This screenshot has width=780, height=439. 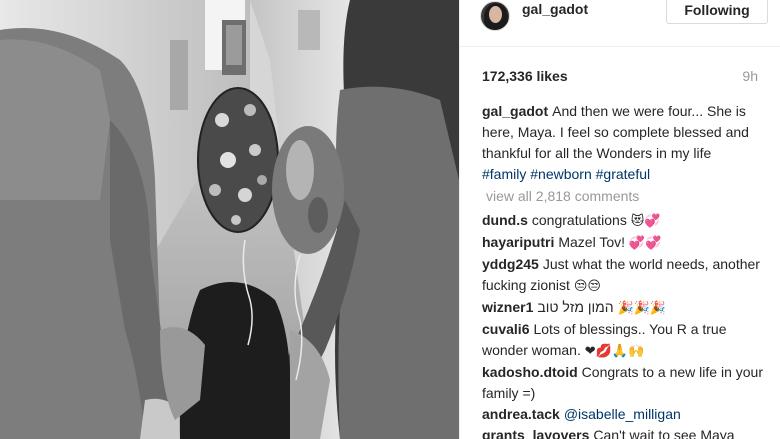 What do you see at coordinates (518, 242) in the screenshot?
I see `comment-username: hayariputri` at bounding box center [518, 242].